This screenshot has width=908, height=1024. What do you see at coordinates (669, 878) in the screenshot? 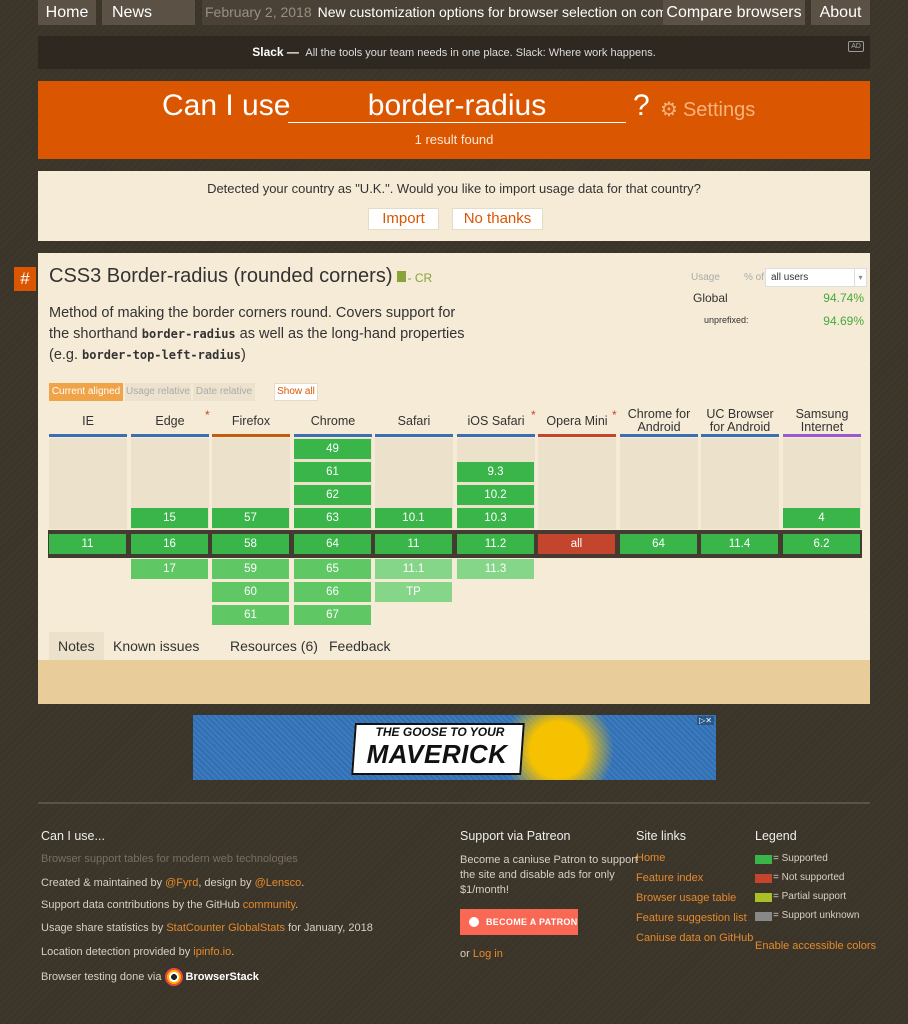
I see `site-link-feature-index: Feature index` at bounding box center [669, 878].